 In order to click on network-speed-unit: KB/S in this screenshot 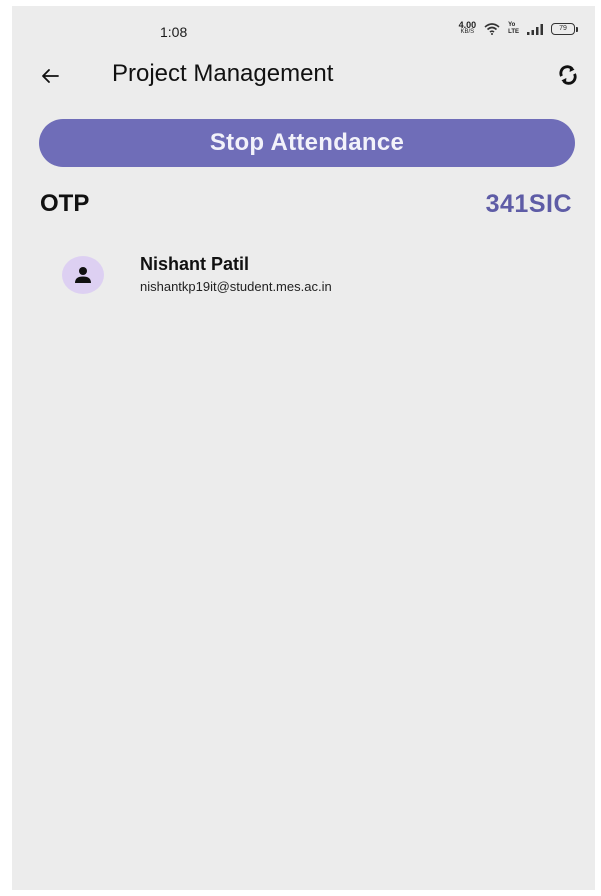, I will do `click(467, 32)`.